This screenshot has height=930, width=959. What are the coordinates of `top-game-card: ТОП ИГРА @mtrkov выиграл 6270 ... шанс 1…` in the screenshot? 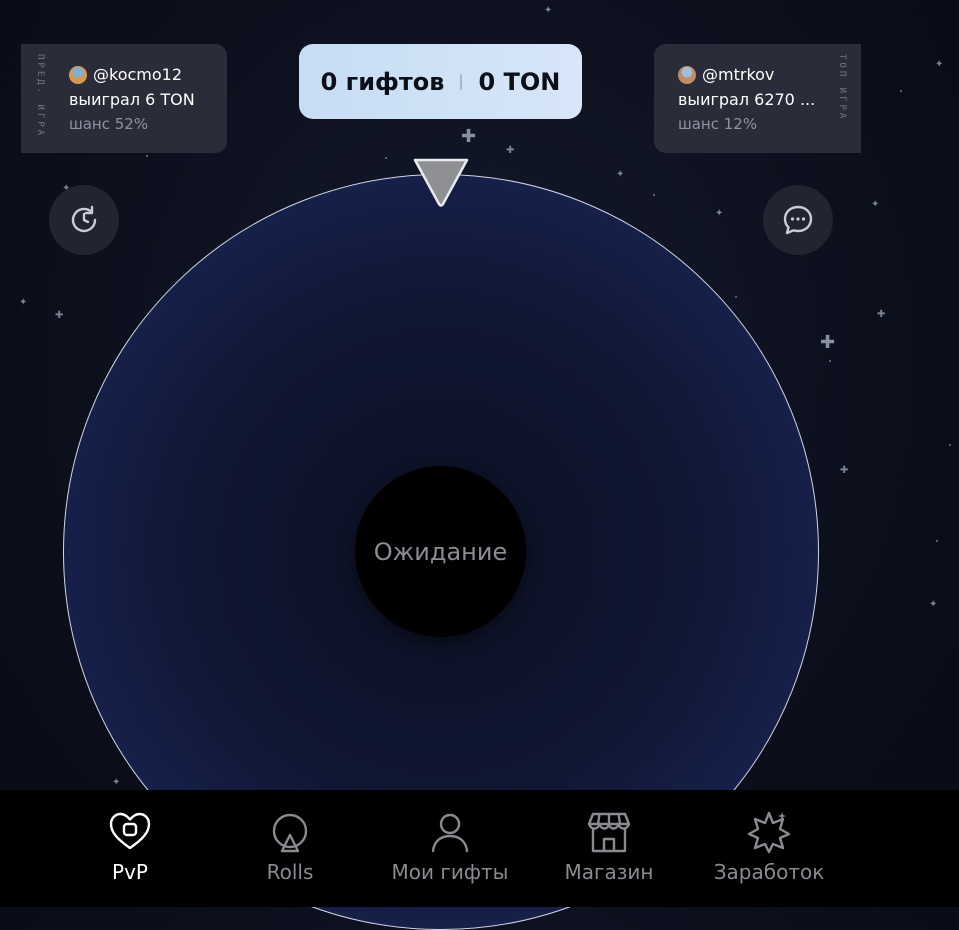 It's located at (757, 98).